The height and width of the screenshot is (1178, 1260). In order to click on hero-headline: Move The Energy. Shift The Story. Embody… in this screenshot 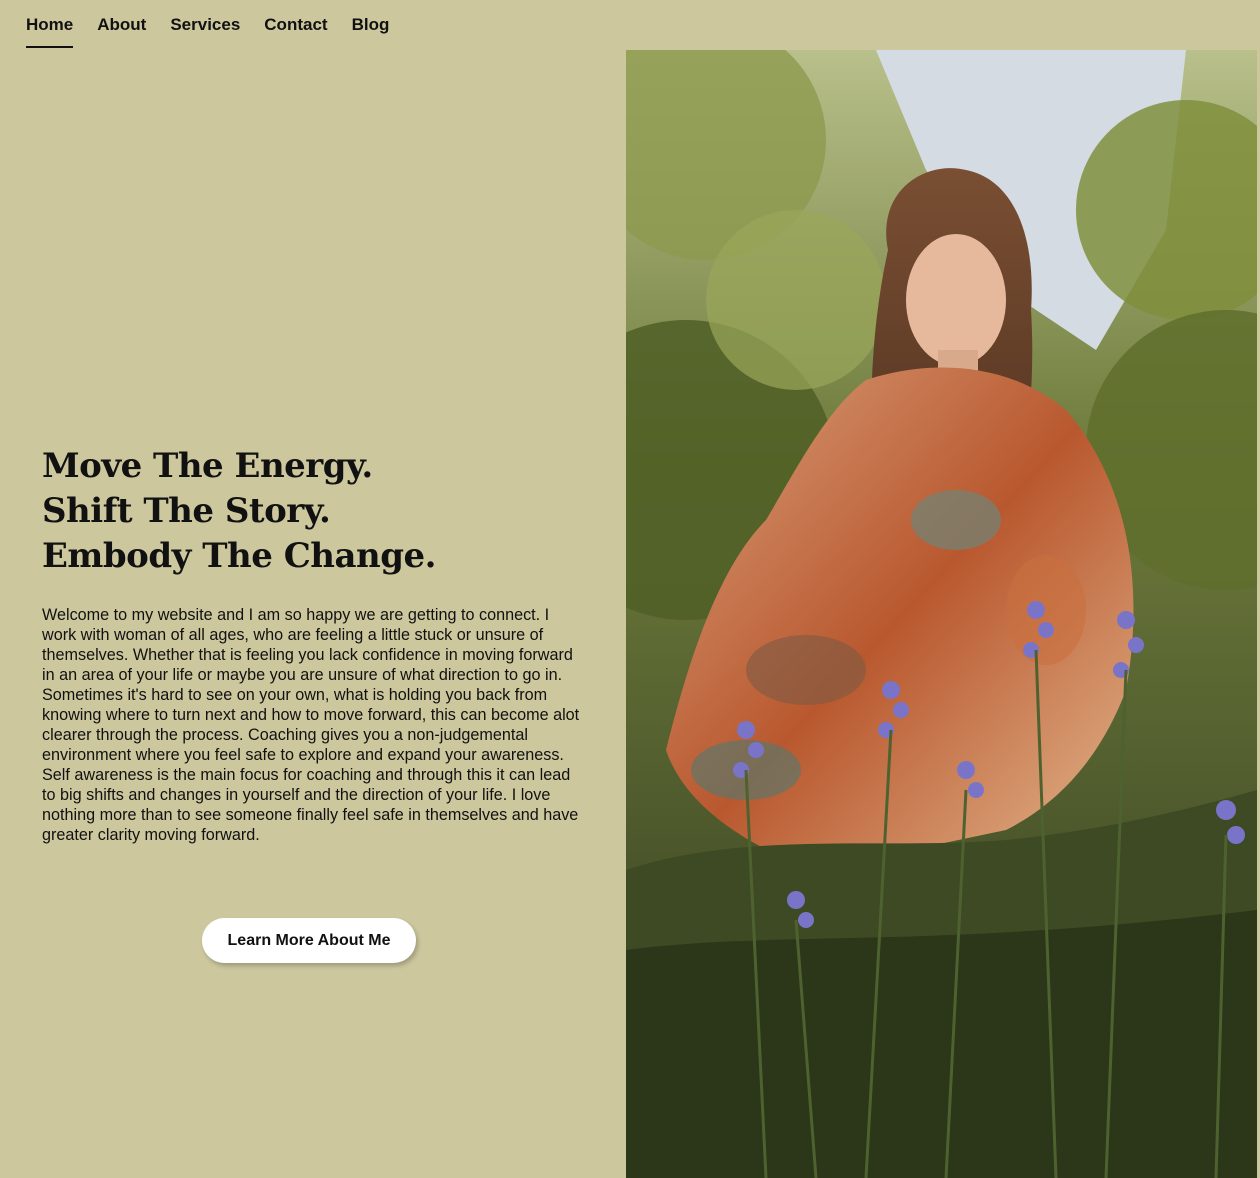, I will do `click(314, 511)`.